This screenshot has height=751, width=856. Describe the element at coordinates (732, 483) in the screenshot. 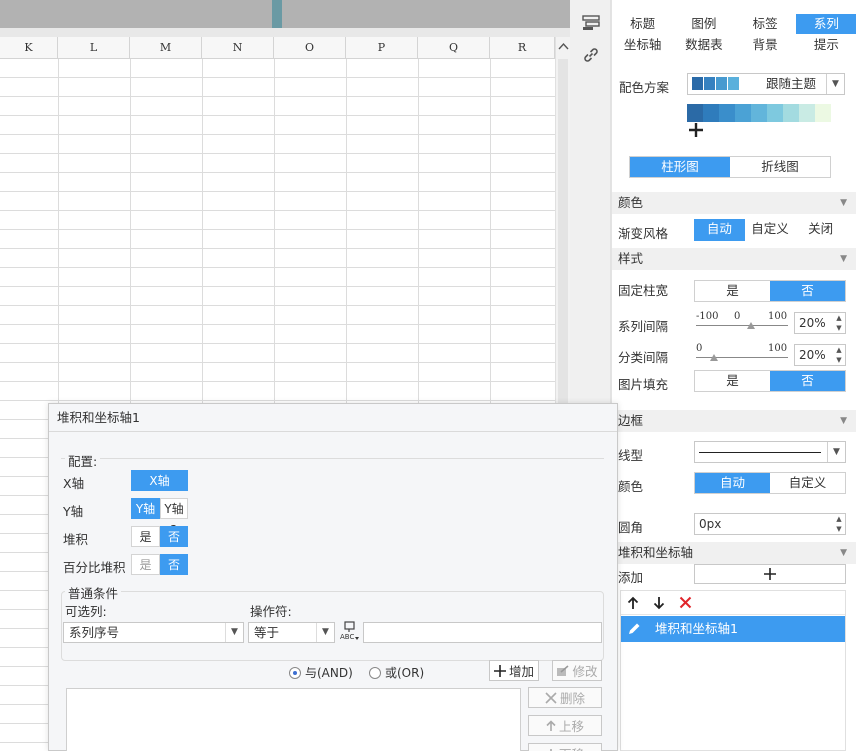

I see `border-color-option-0: 自动` at that location.